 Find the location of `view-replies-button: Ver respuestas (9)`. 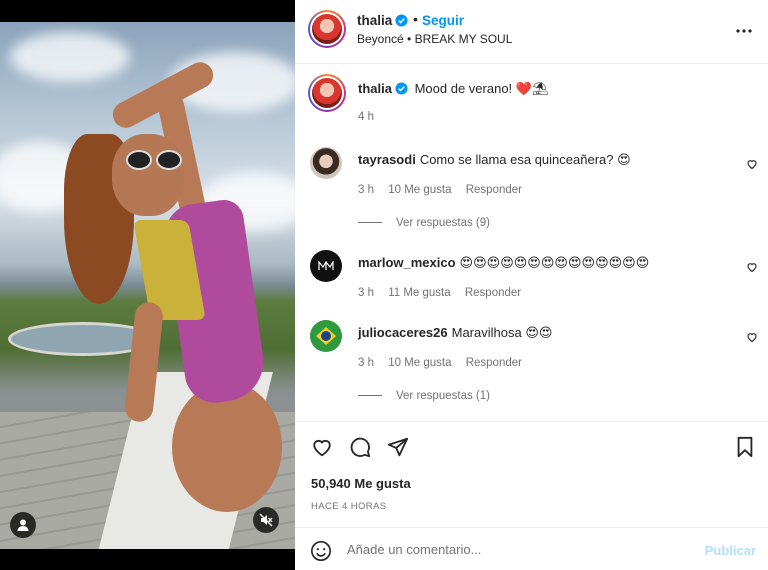

view-replies-button: Ver respuestas (9) is located at coordinates (424, 223).